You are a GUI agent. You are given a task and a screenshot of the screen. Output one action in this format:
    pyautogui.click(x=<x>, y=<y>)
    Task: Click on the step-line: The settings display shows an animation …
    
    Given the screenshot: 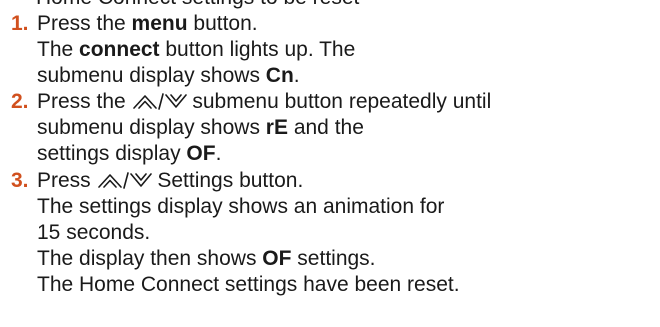 What is the action you would take?
    pyautogui.click(x=241, y=206)
    